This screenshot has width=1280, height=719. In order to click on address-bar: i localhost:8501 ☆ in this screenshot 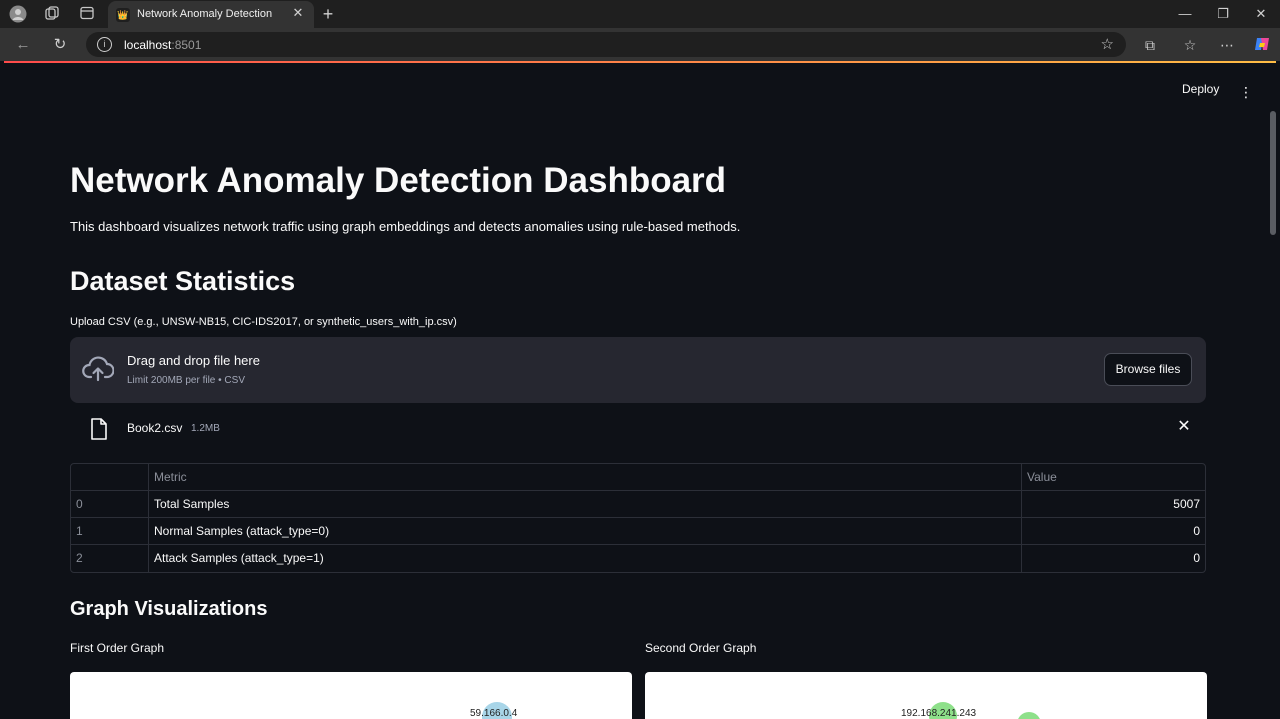, I will do `click(606, 44)`.